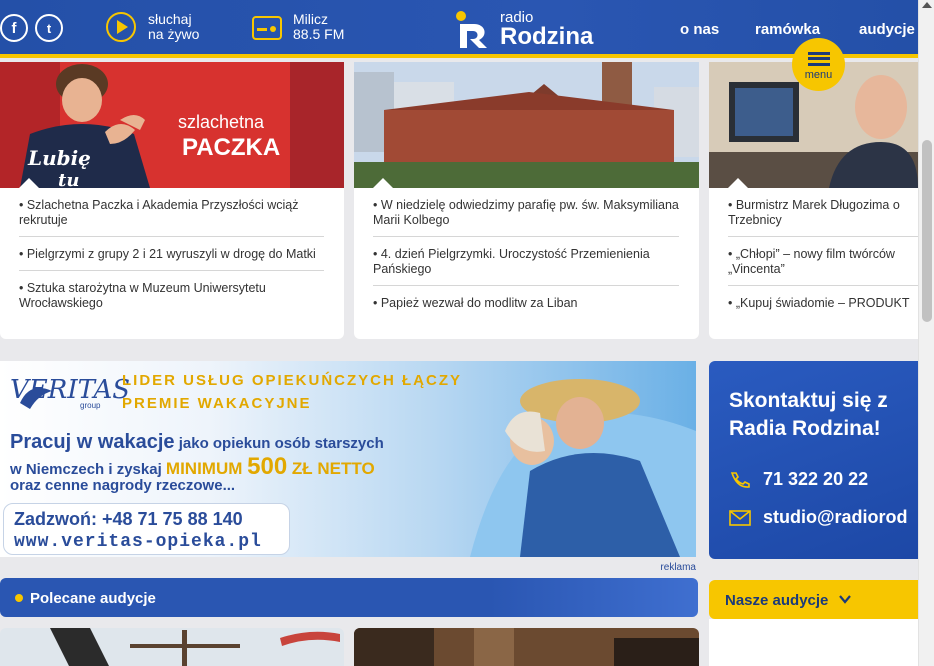 This screenshot has width=934, height=666. What do you see at coordinates (170, 19) in the screenshot?
I see `listen-line1: słuchaj` at bounding box center [170, 19].